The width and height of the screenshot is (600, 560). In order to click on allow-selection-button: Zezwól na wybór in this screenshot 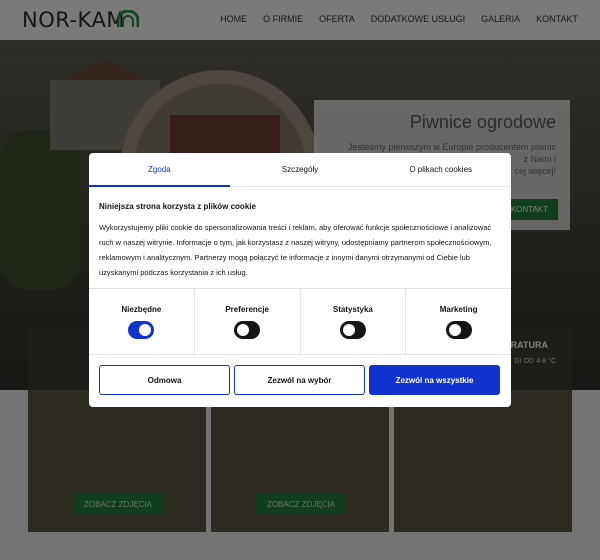, I will do `click(299, 380)`.